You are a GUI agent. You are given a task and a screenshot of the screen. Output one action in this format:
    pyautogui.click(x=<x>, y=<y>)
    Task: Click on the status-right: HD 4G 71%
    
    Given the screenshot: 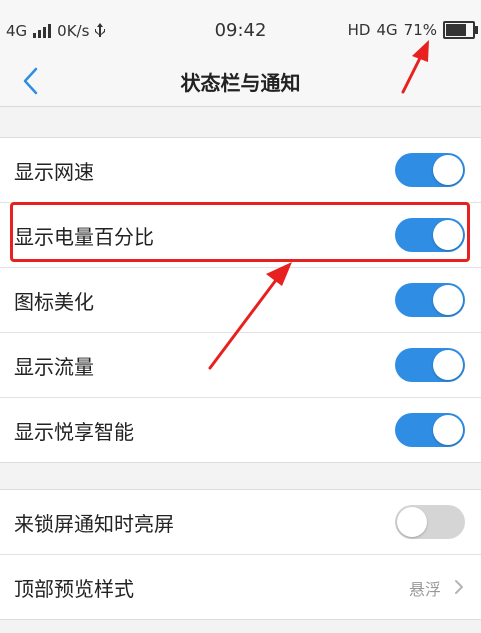 What is the action you would take?
    pyautogui.click(x=412, y=30)
    